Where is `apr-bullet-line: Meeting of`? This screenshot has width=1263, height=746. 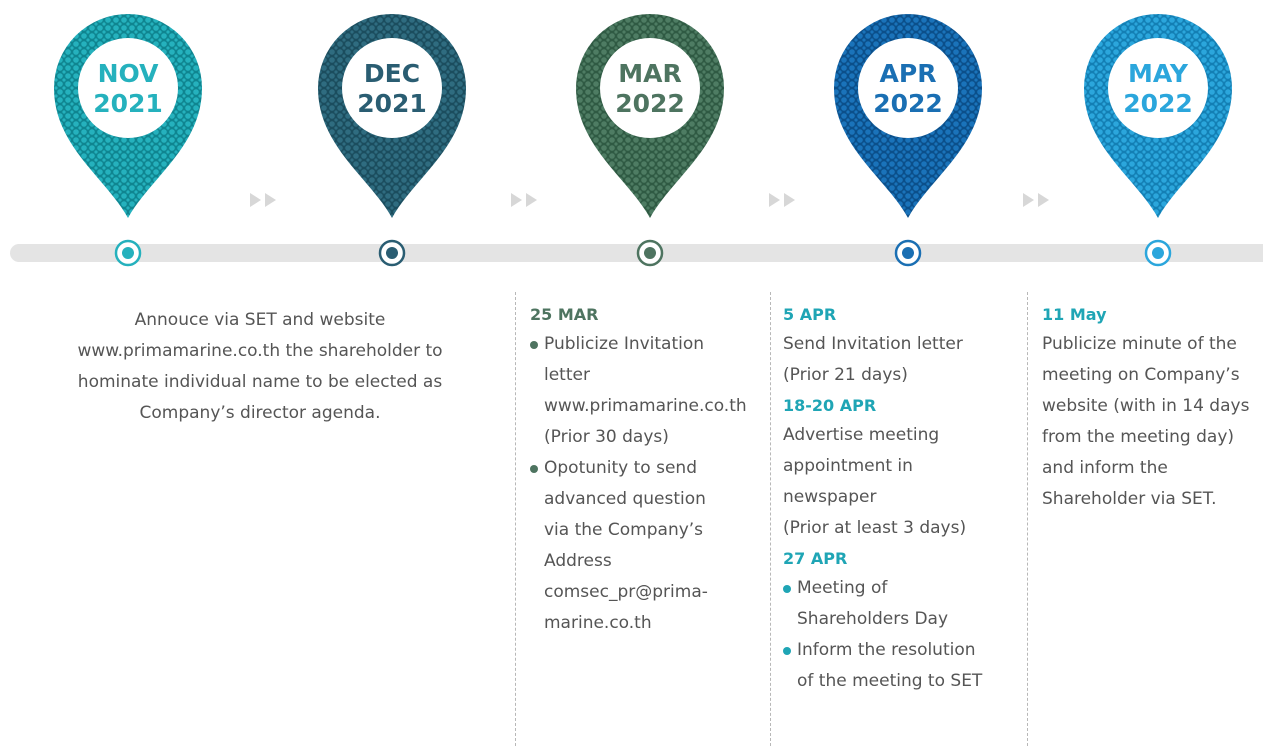
apr-bullet-line: Meeting of is located at coordinates (842, 588).